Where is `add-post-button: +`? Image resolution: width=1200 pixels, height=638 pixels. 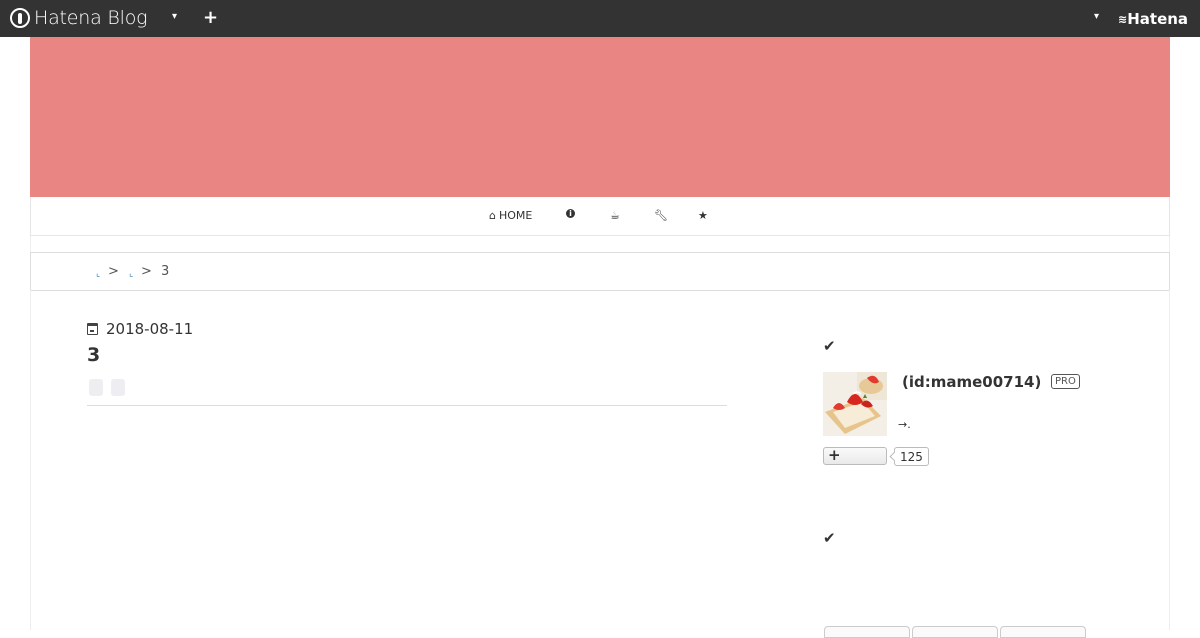
add-post-button: + is located at coordinates (210, 17).